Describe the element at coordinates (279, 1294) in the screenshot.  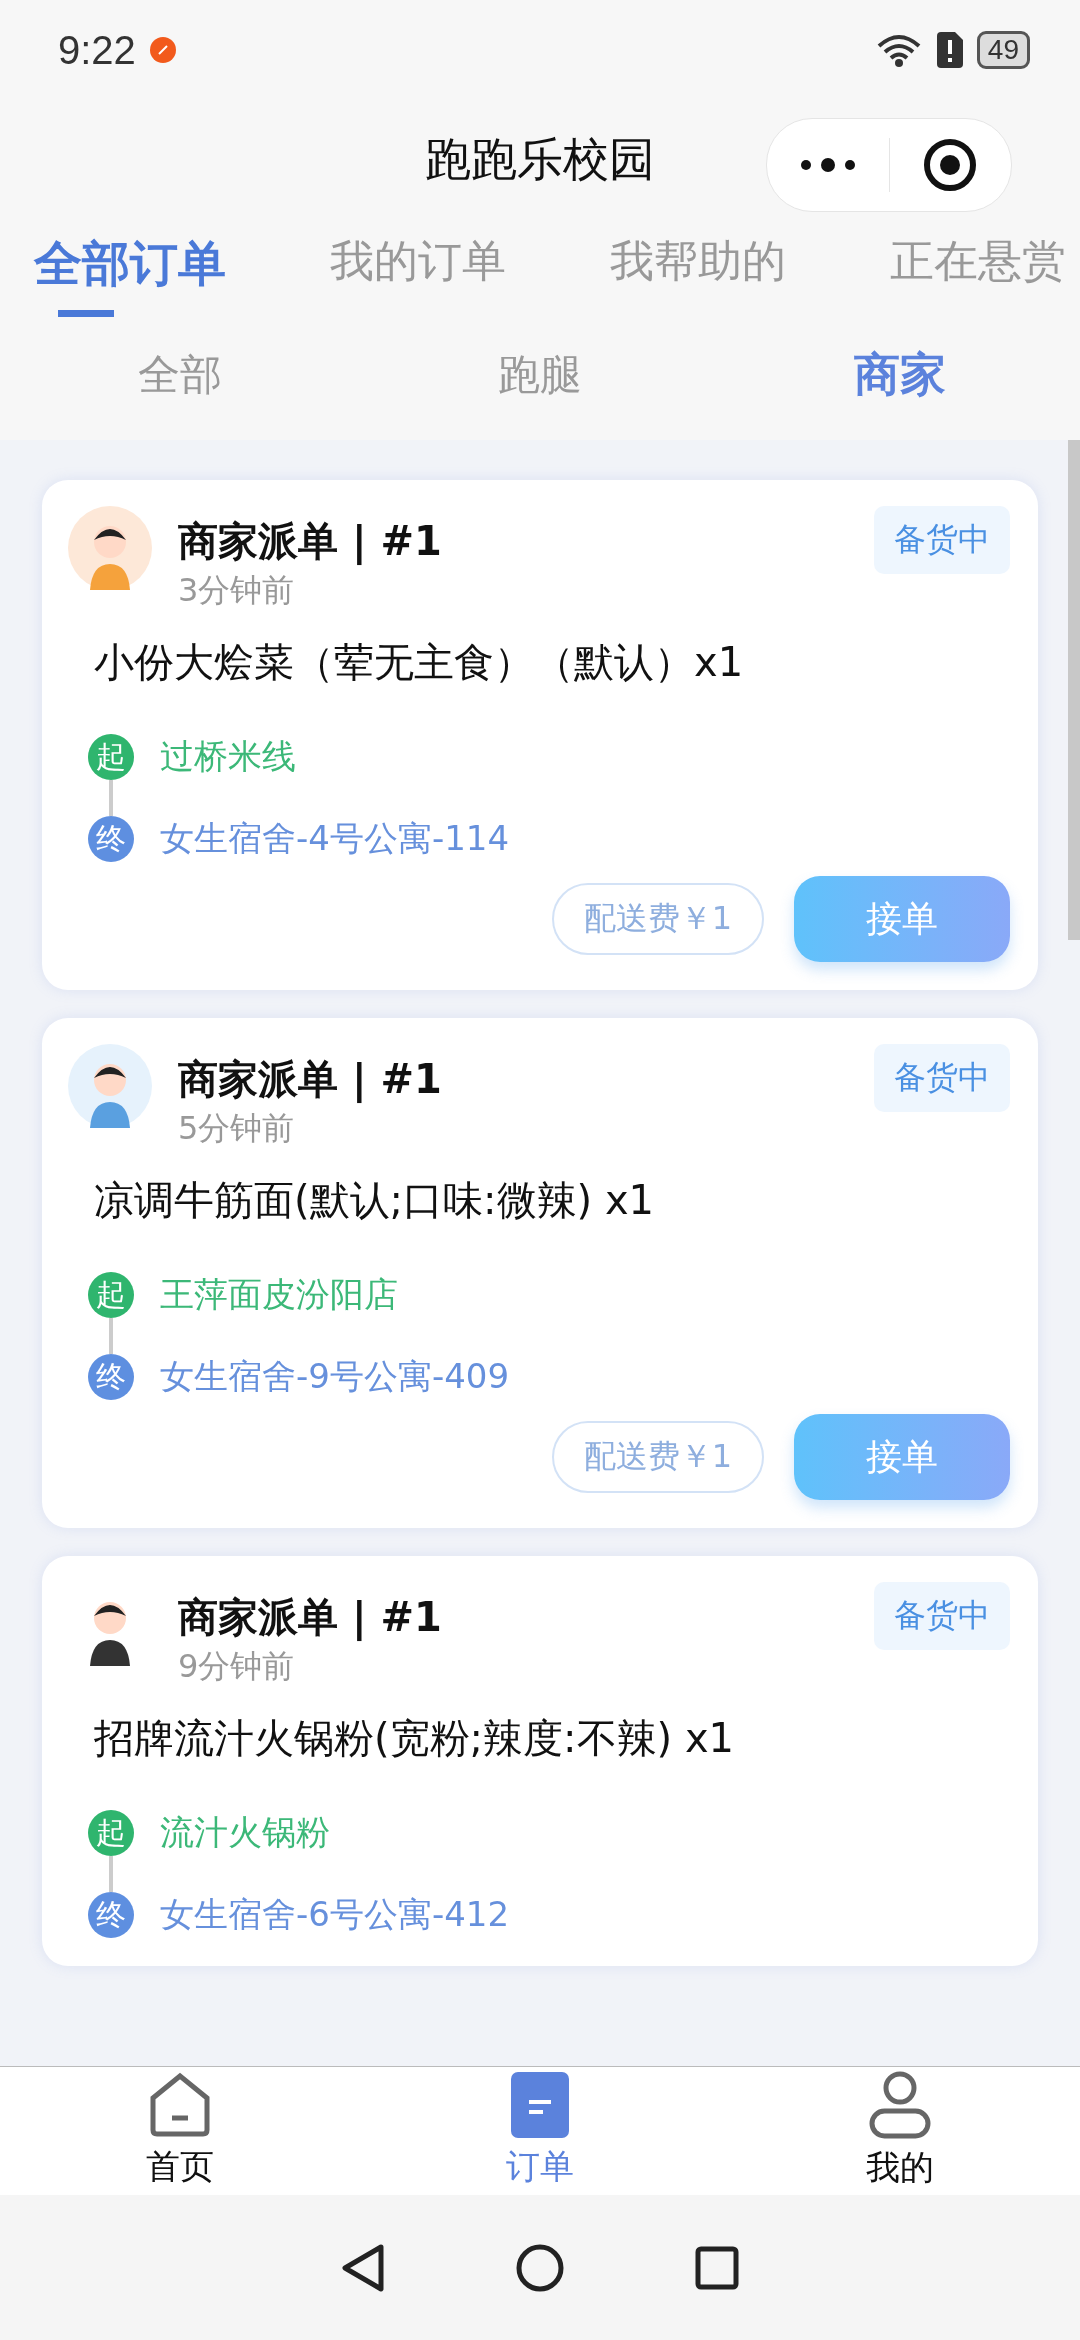
I see `shop-name: 王萍面皮汾阳店` at that location.